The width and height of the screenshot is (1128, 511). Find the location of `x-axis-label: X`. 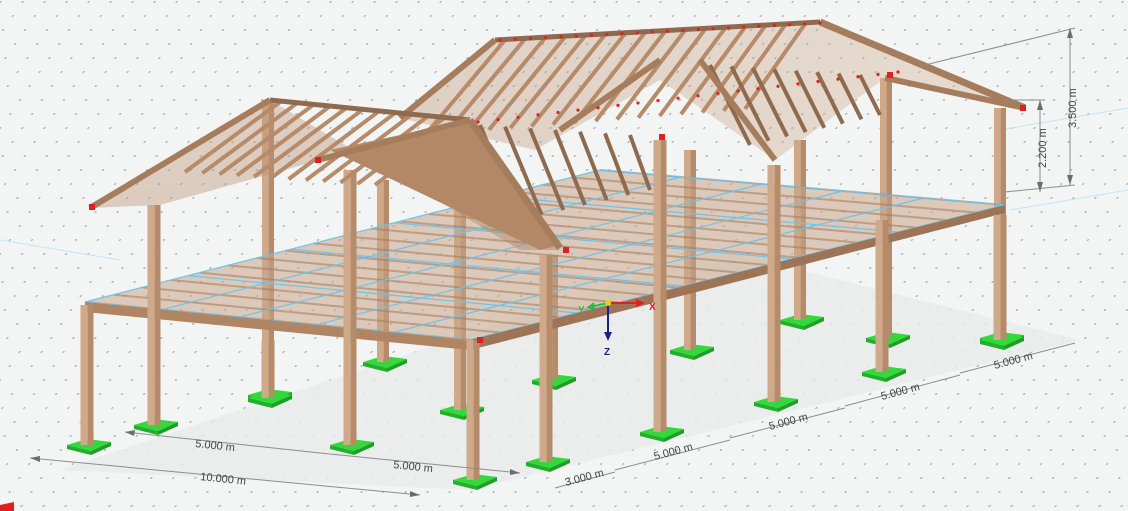

x-axis-label: X is located at coordinates (652, 307).